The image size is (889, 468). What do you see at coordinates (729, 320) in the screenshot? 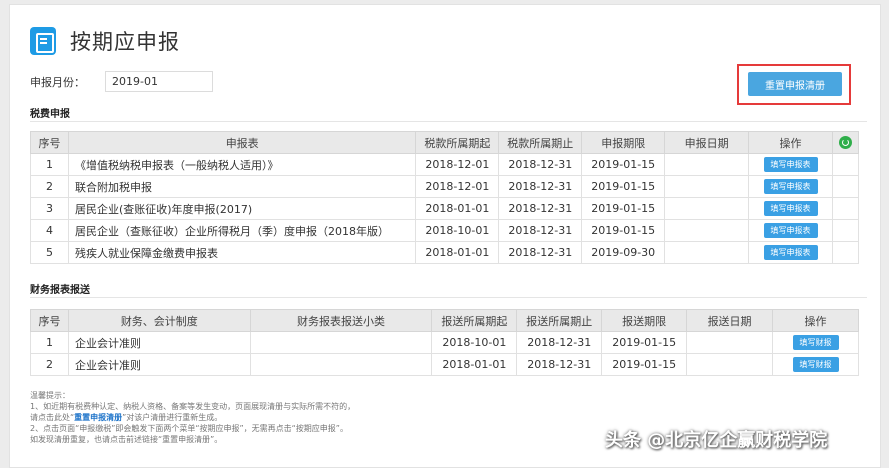
I see `col-date: 报送日期` at bounding box center [729, 320].